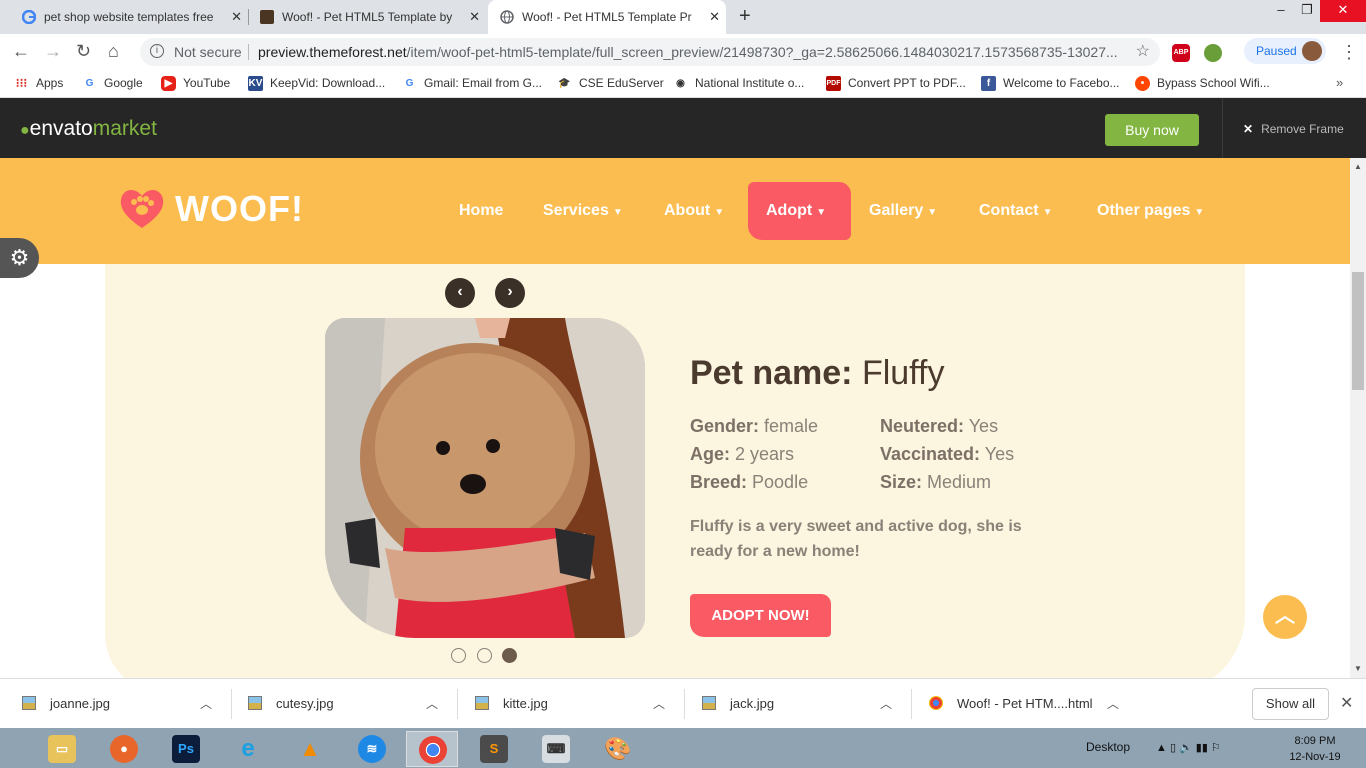 This screenshot has height=768, width=1366. Describe the element at coordinates (248, 749) in the screenshot. I see `internet-explorer-icon: e` at that location.